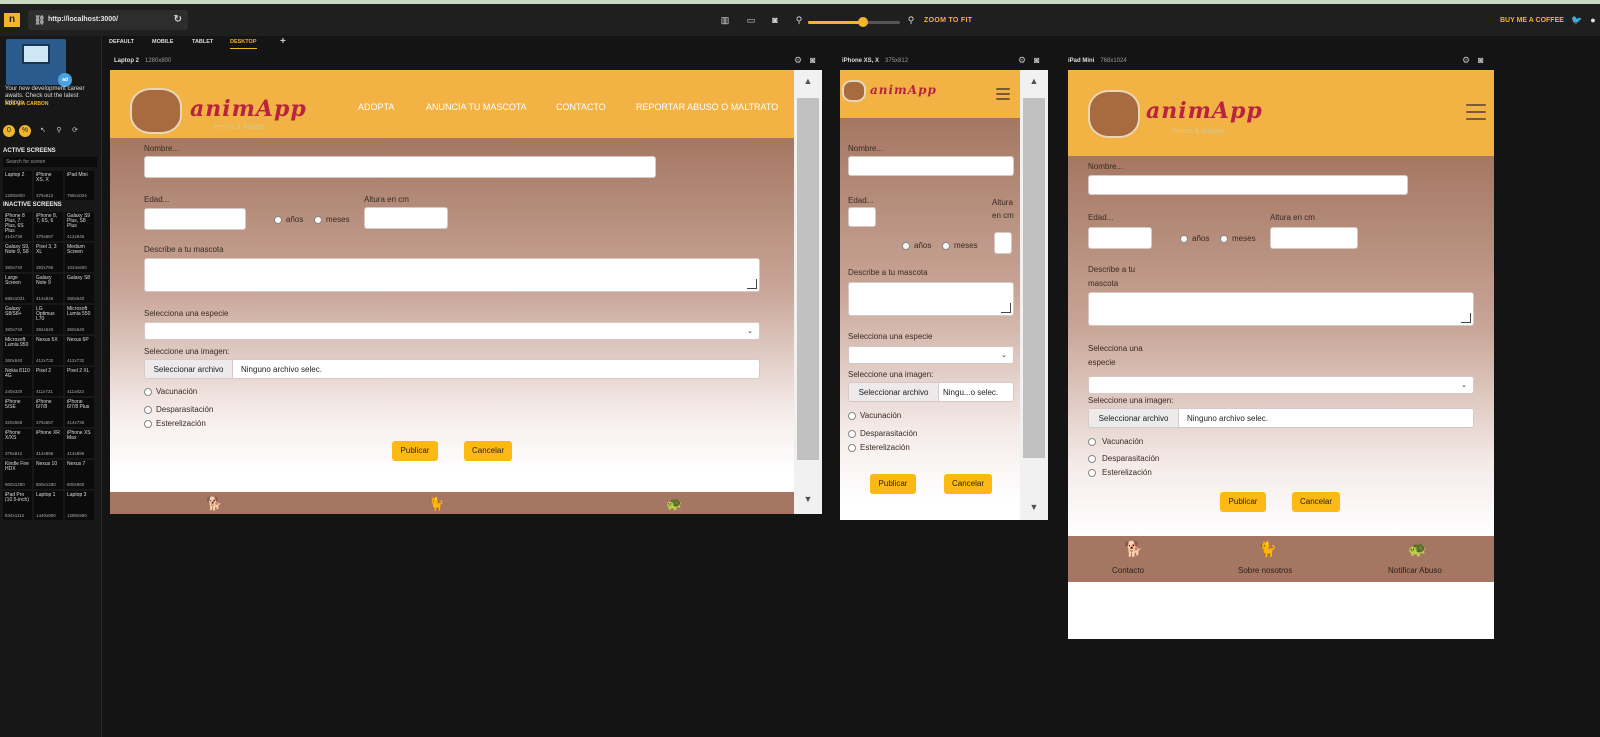  What do you see at coordinates (121, 42) in the screenshot?
I see `tab-default: DEFAULT` at bounding box center [121, 42].